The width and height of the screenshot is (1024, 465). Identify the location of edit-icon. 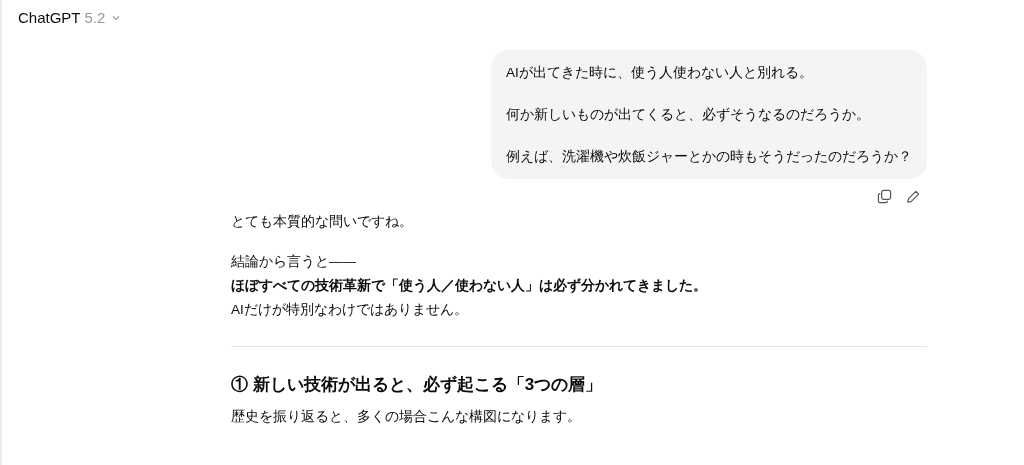
(913, 196).